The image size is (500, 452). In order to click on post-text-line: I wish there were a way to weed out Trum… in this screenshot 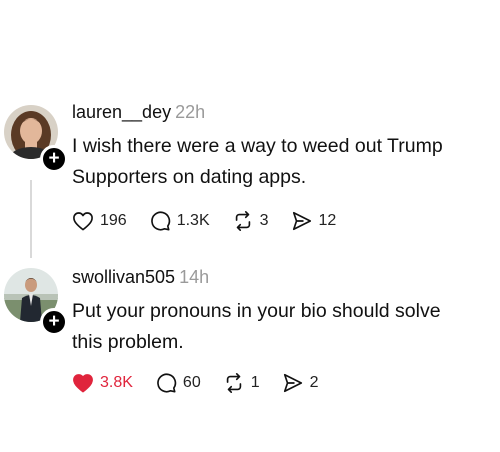, I will do `click(257, 146)`.